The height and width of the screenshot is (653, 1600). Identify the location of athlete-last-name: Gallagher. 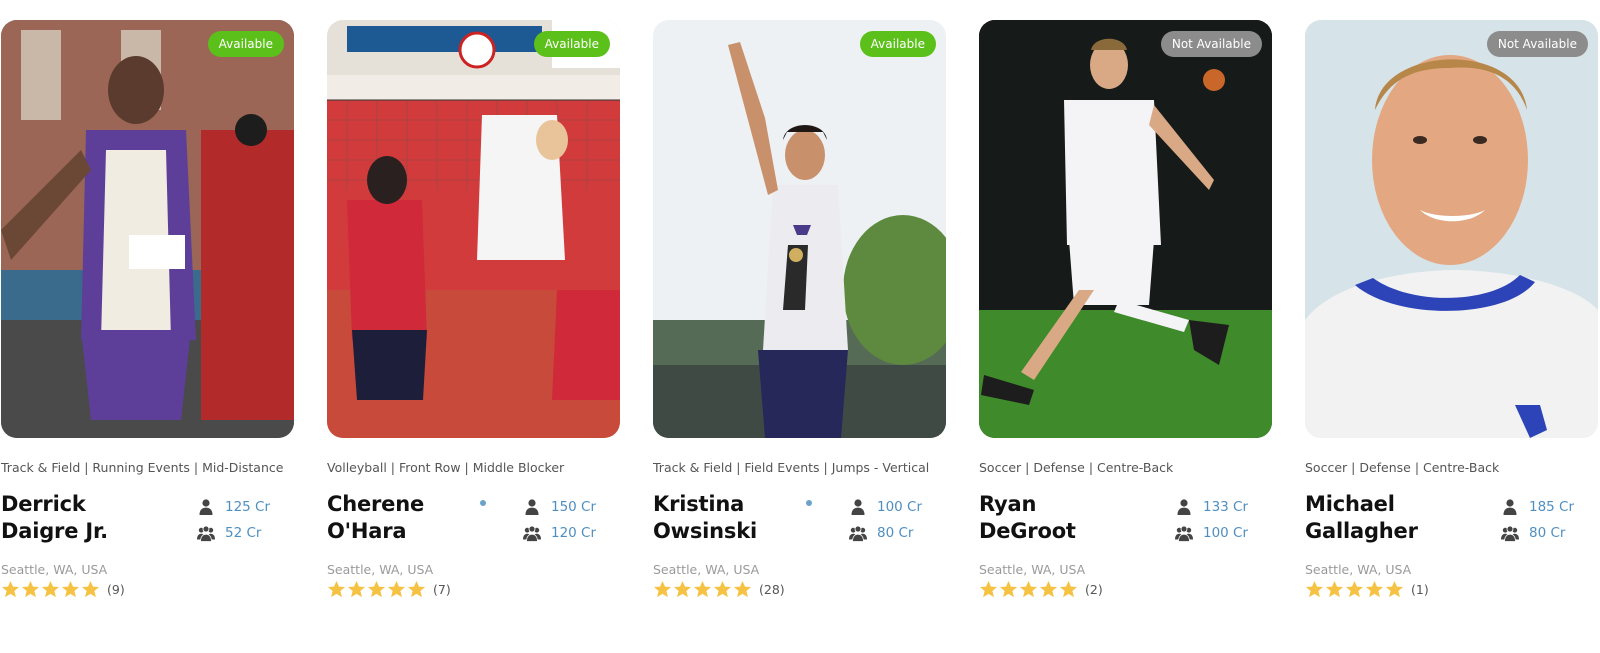
(1361, 531).